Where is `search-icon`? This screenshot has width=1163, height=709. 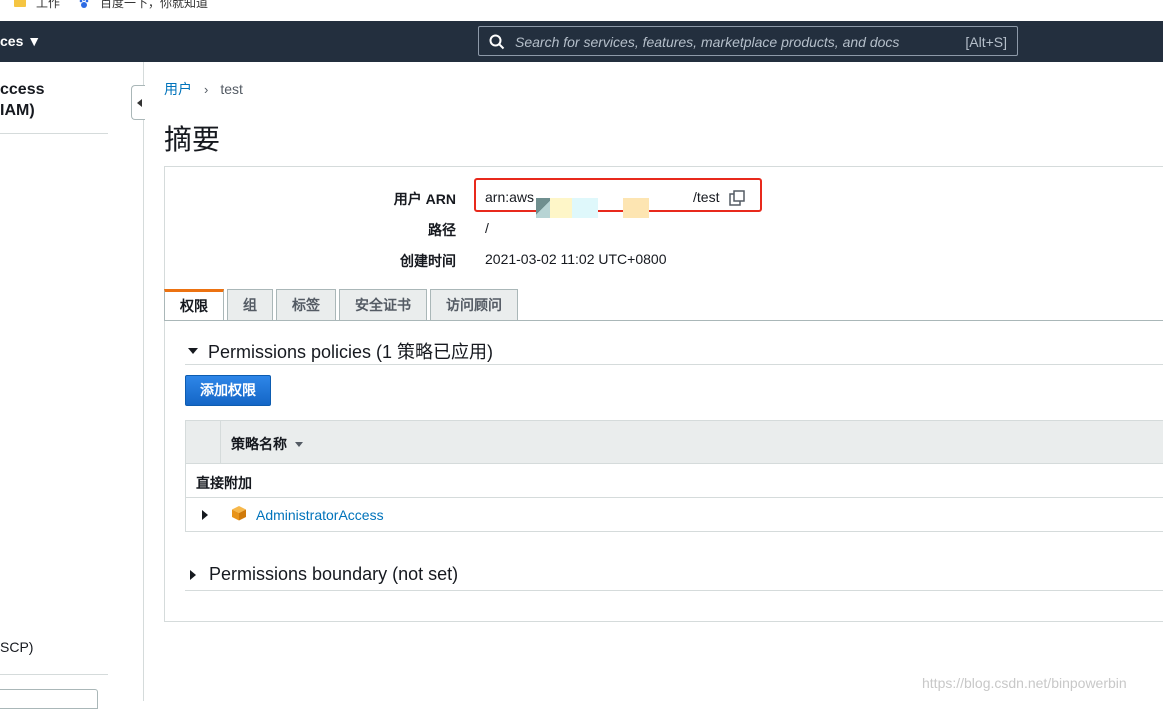 search-icon is located at coordinates (497, 42).